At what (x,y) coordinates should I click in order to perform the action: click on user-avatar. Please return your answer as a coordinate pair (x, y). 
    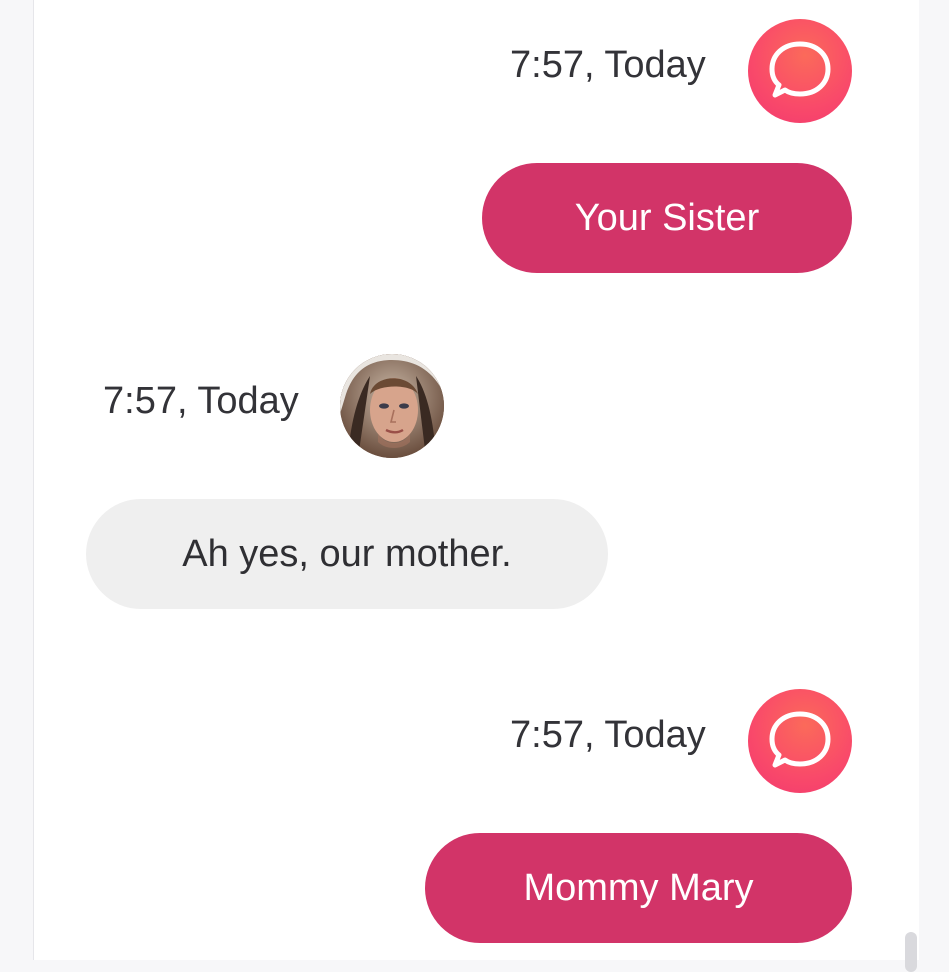
    Looking at the image, I should click on (392, 406).